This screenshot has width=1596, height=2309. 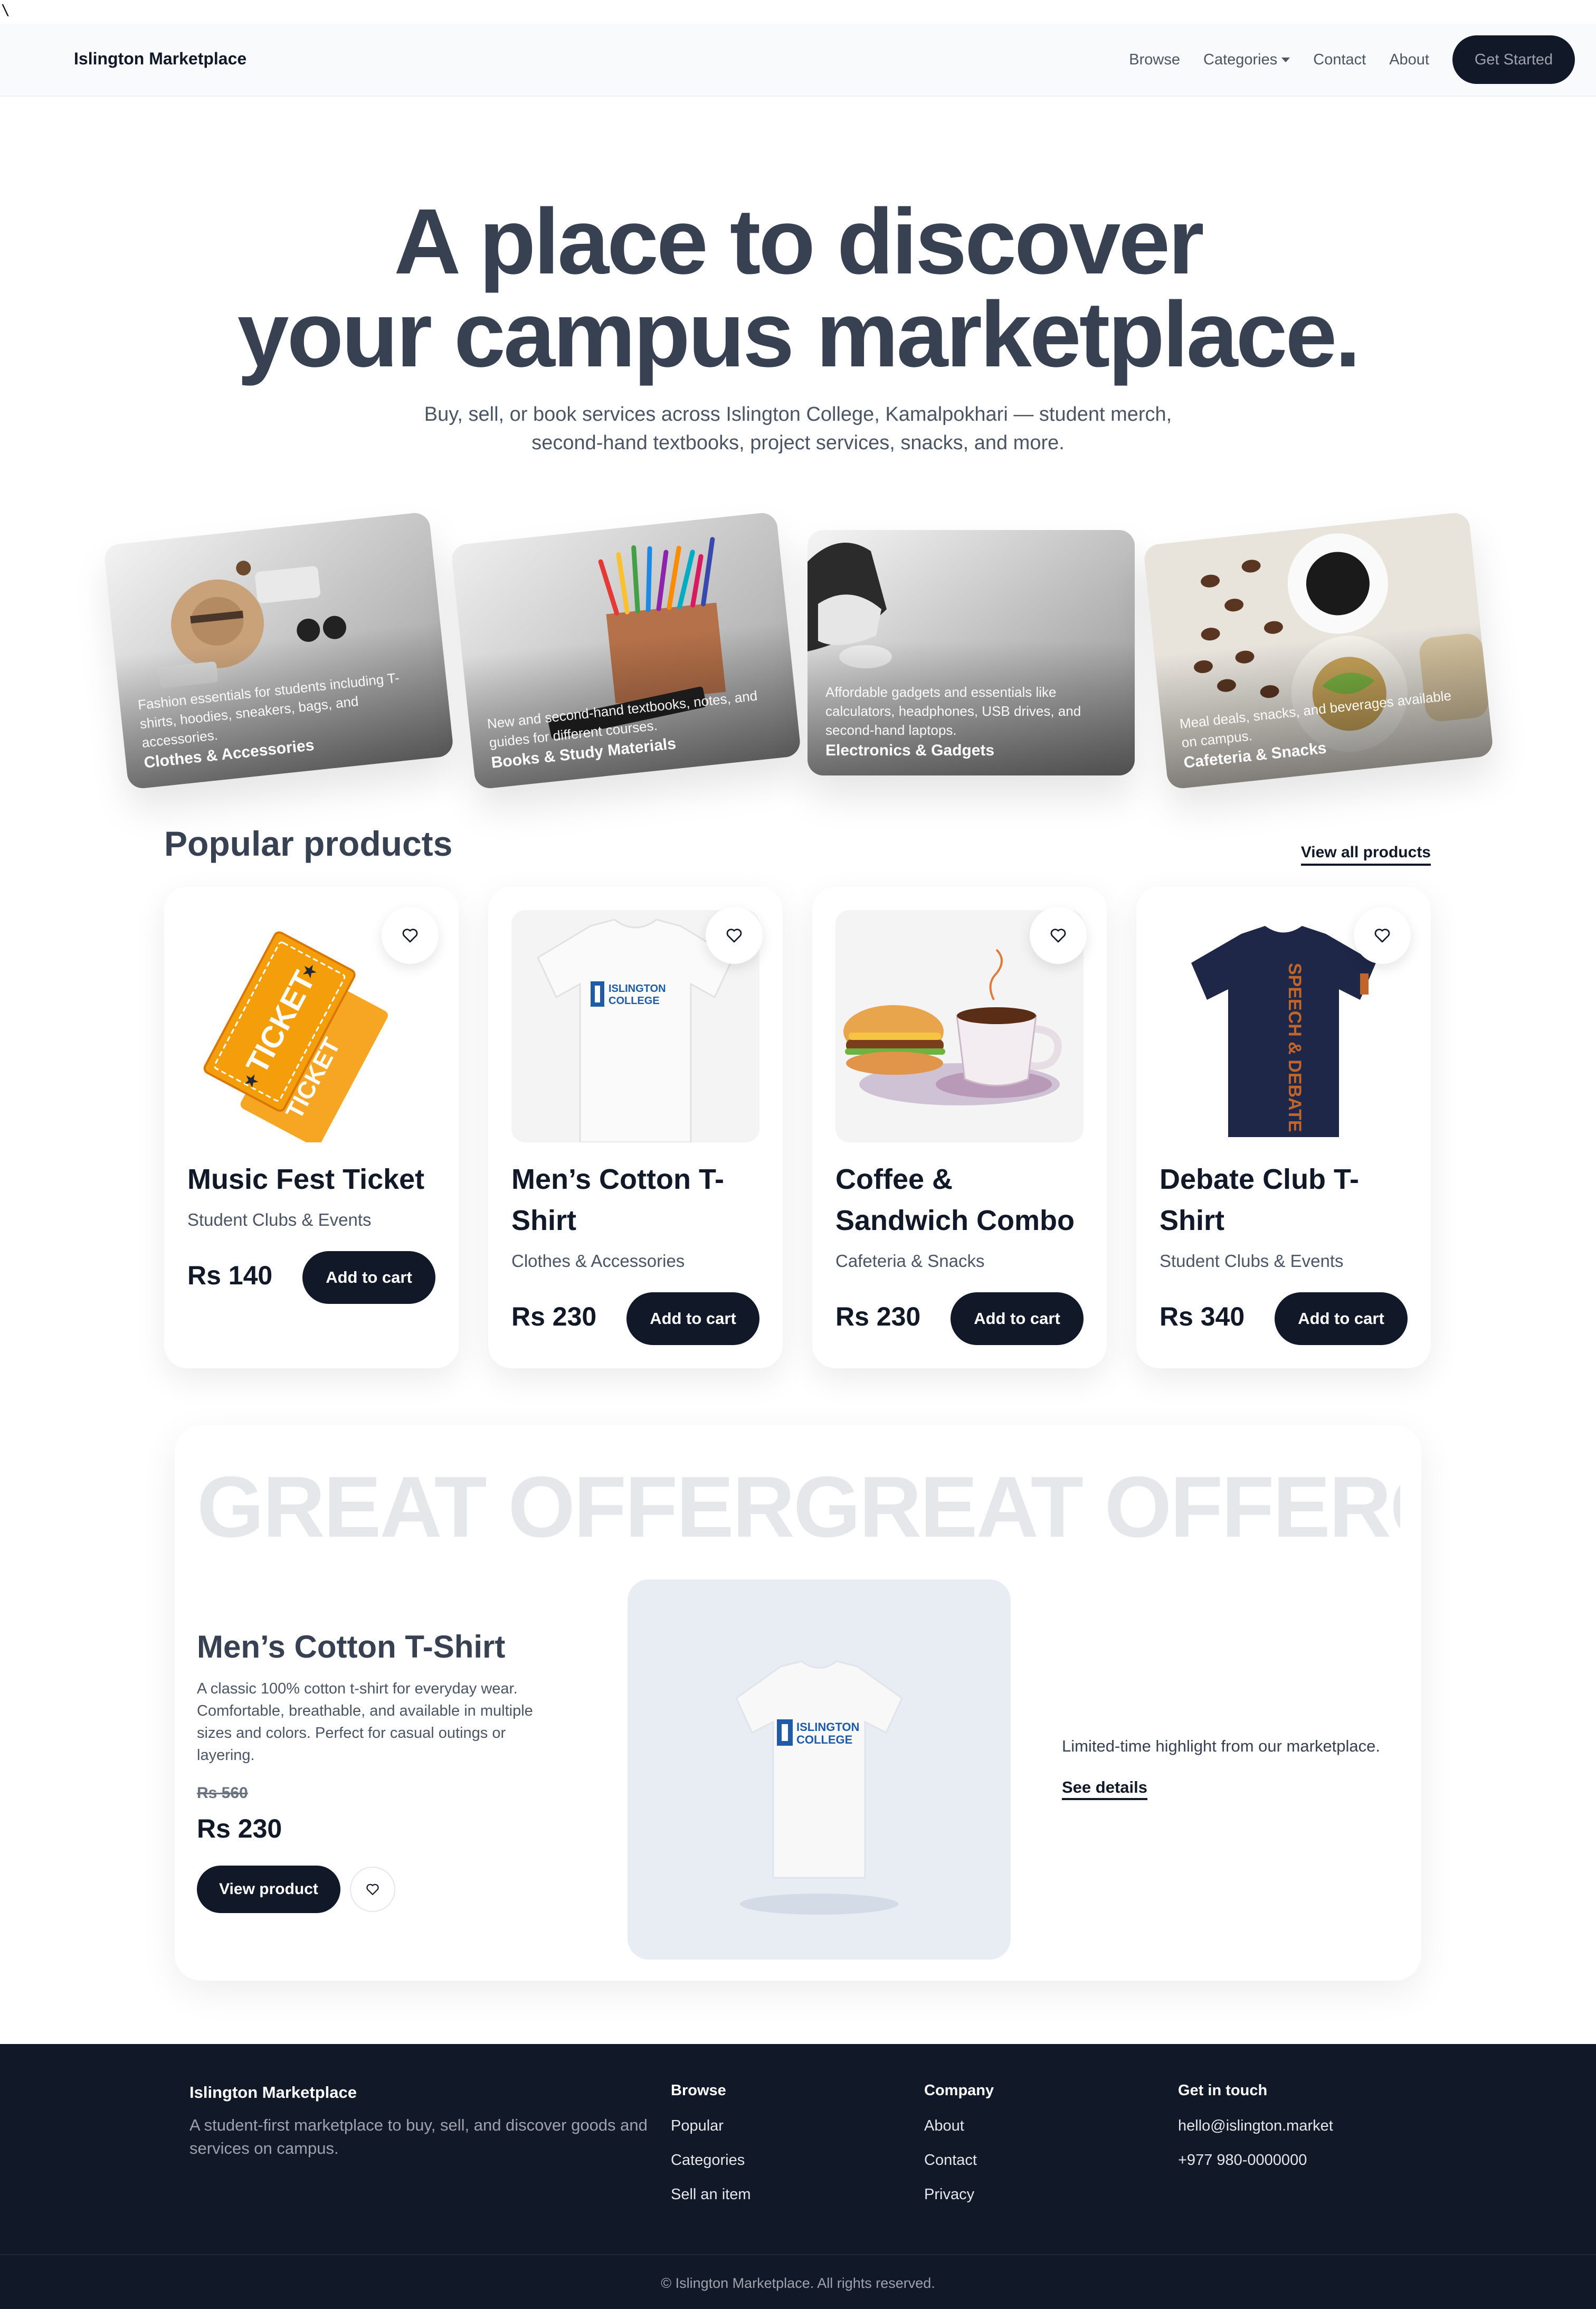 I want to click on product-category: Clothes & Accessories, so click(x=598, y=1261).